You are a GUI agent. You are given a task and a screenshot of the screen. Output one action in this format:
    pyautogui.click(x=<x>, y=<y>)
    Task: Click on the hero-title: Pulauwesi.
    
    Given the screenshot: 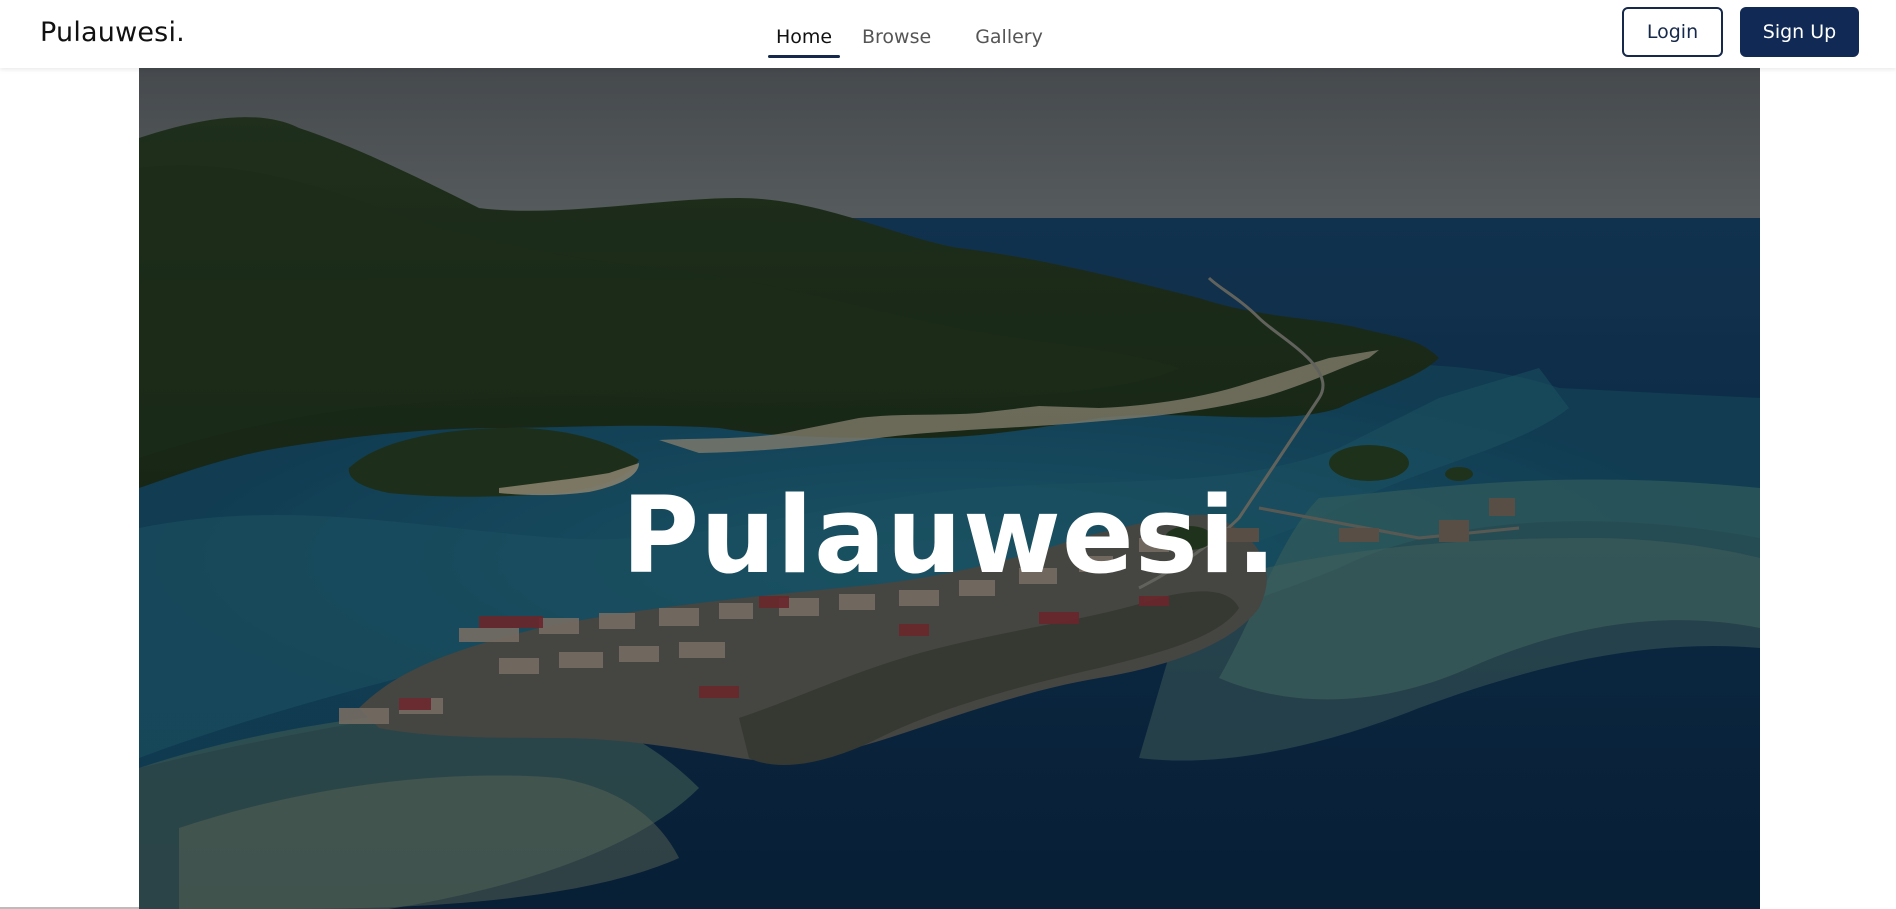 What is the action you would take?
    pyautogui.click(x=949, y=535)
    